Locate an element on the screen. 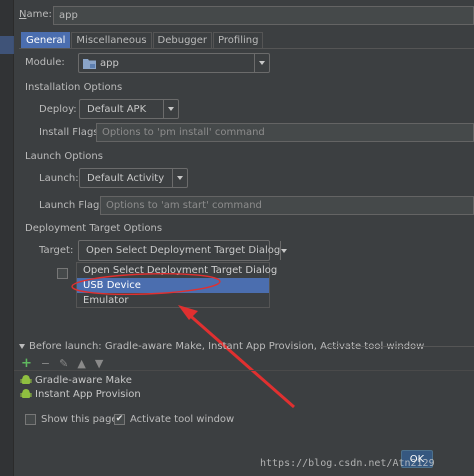  annotation-overlay is located at coordinates (183, 340).